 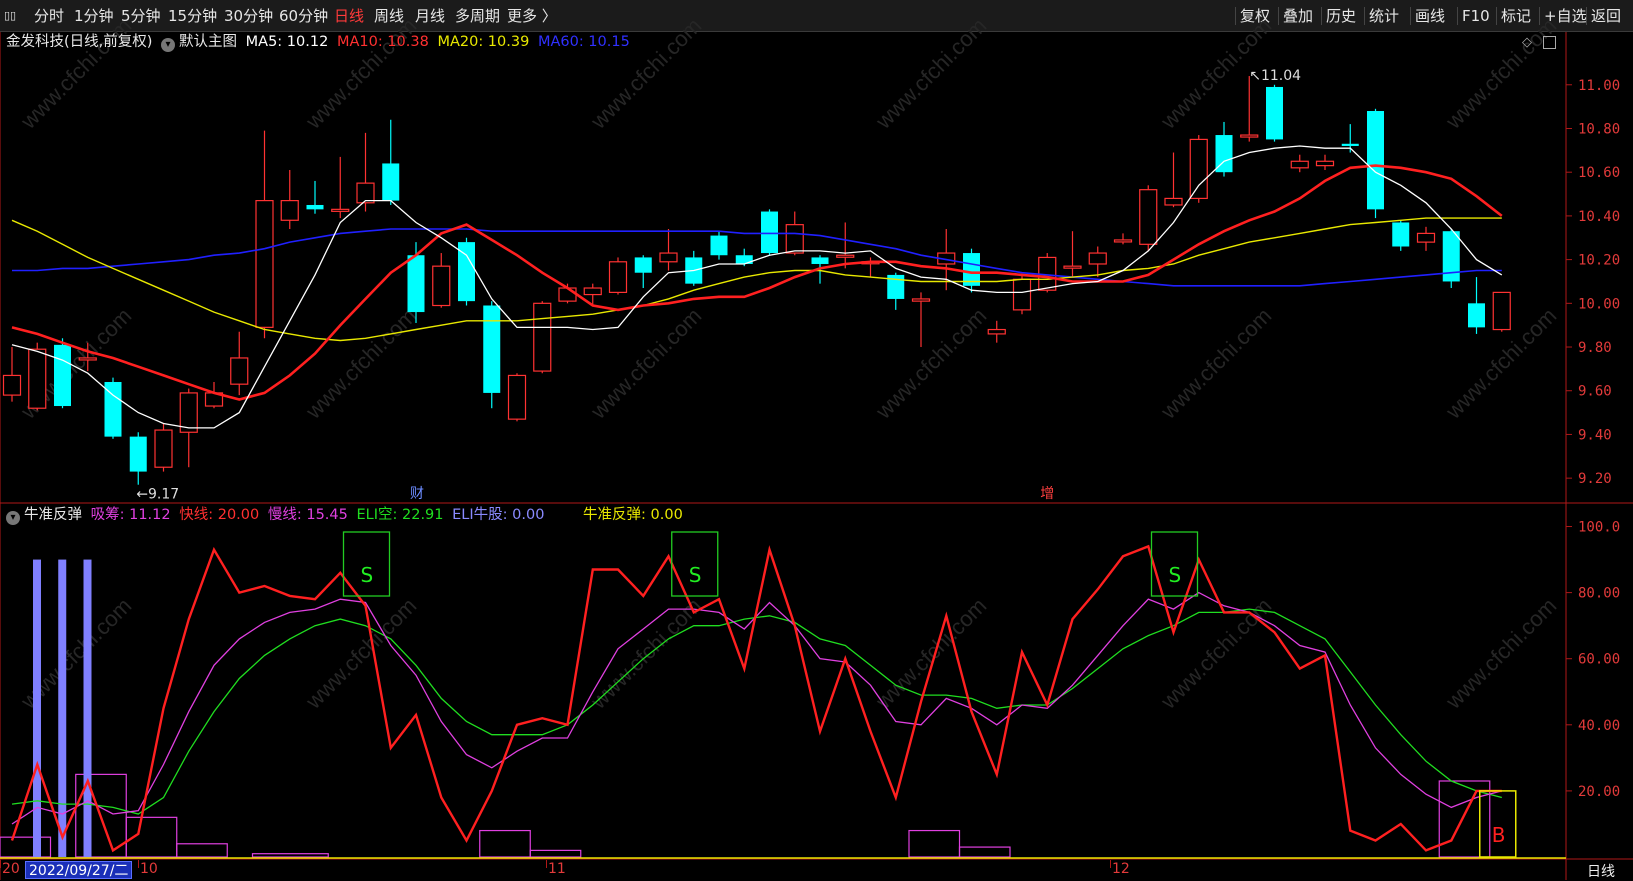 I want to click on stock-title: 金发科技(日线,前复权), so click(x=79, y=42).